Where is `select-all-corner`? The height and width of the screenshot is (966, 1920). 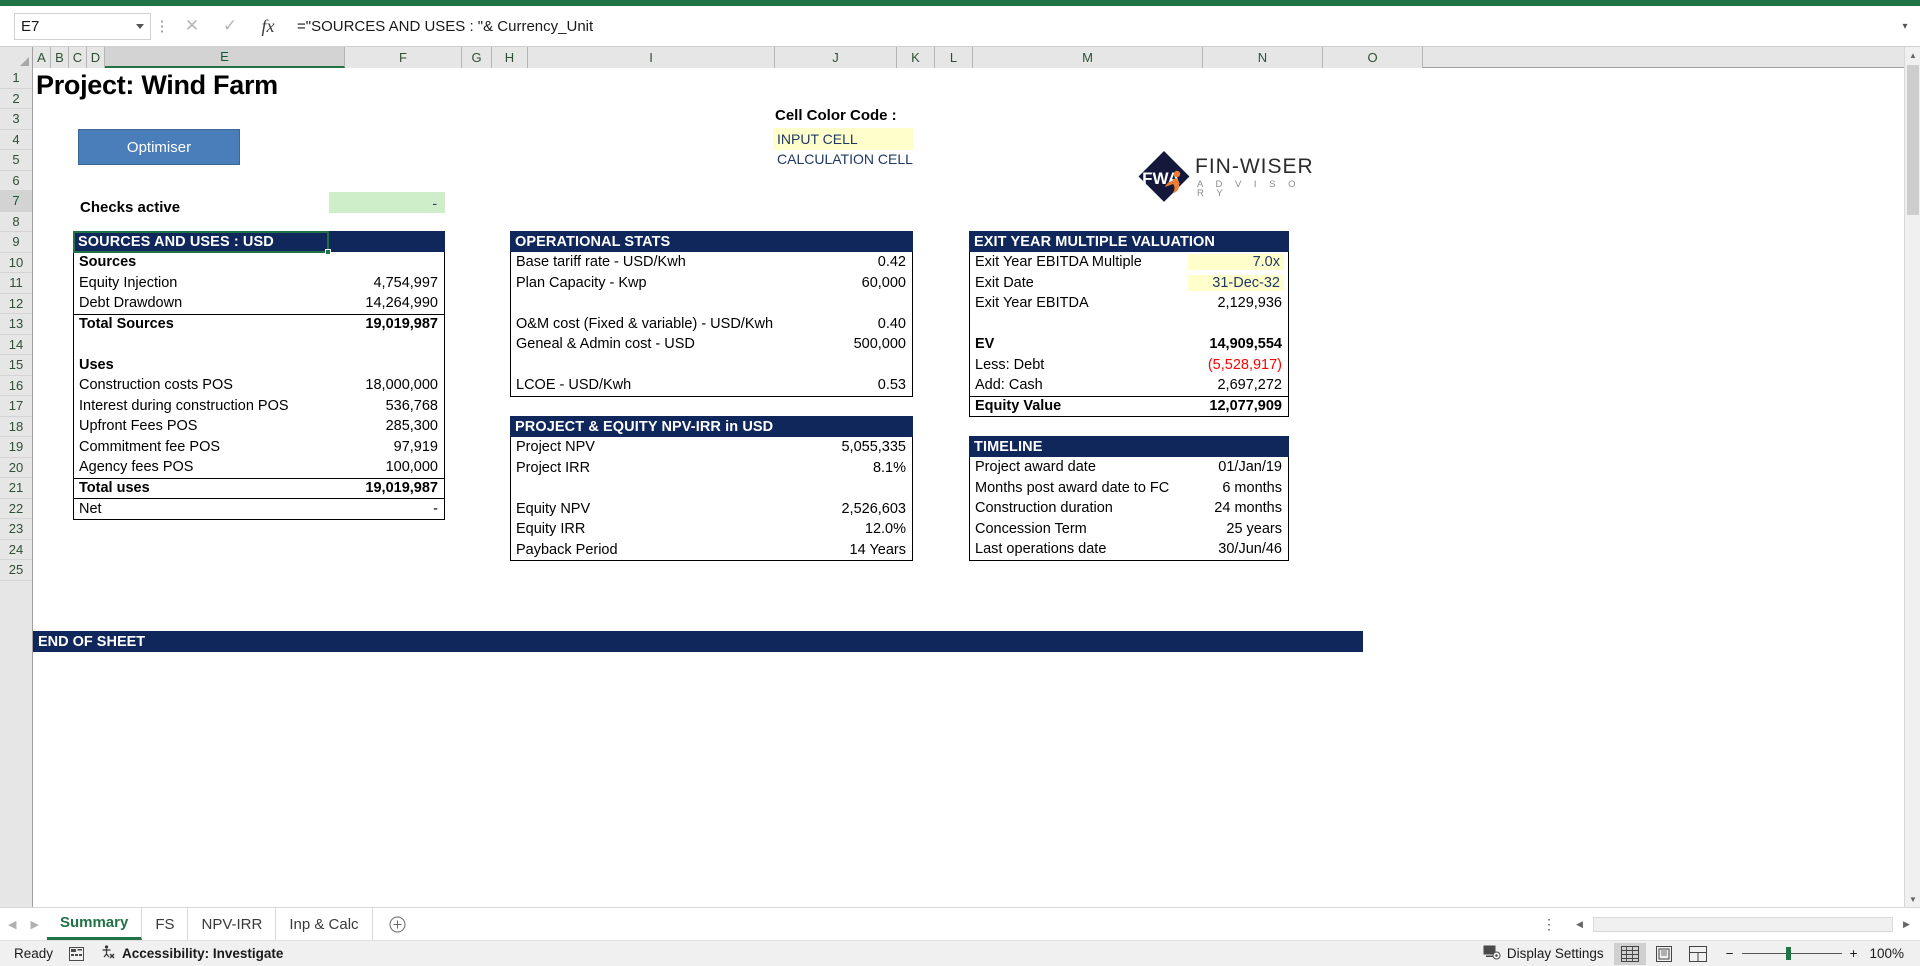
select-all-corner is located at coordinates (16, 57).